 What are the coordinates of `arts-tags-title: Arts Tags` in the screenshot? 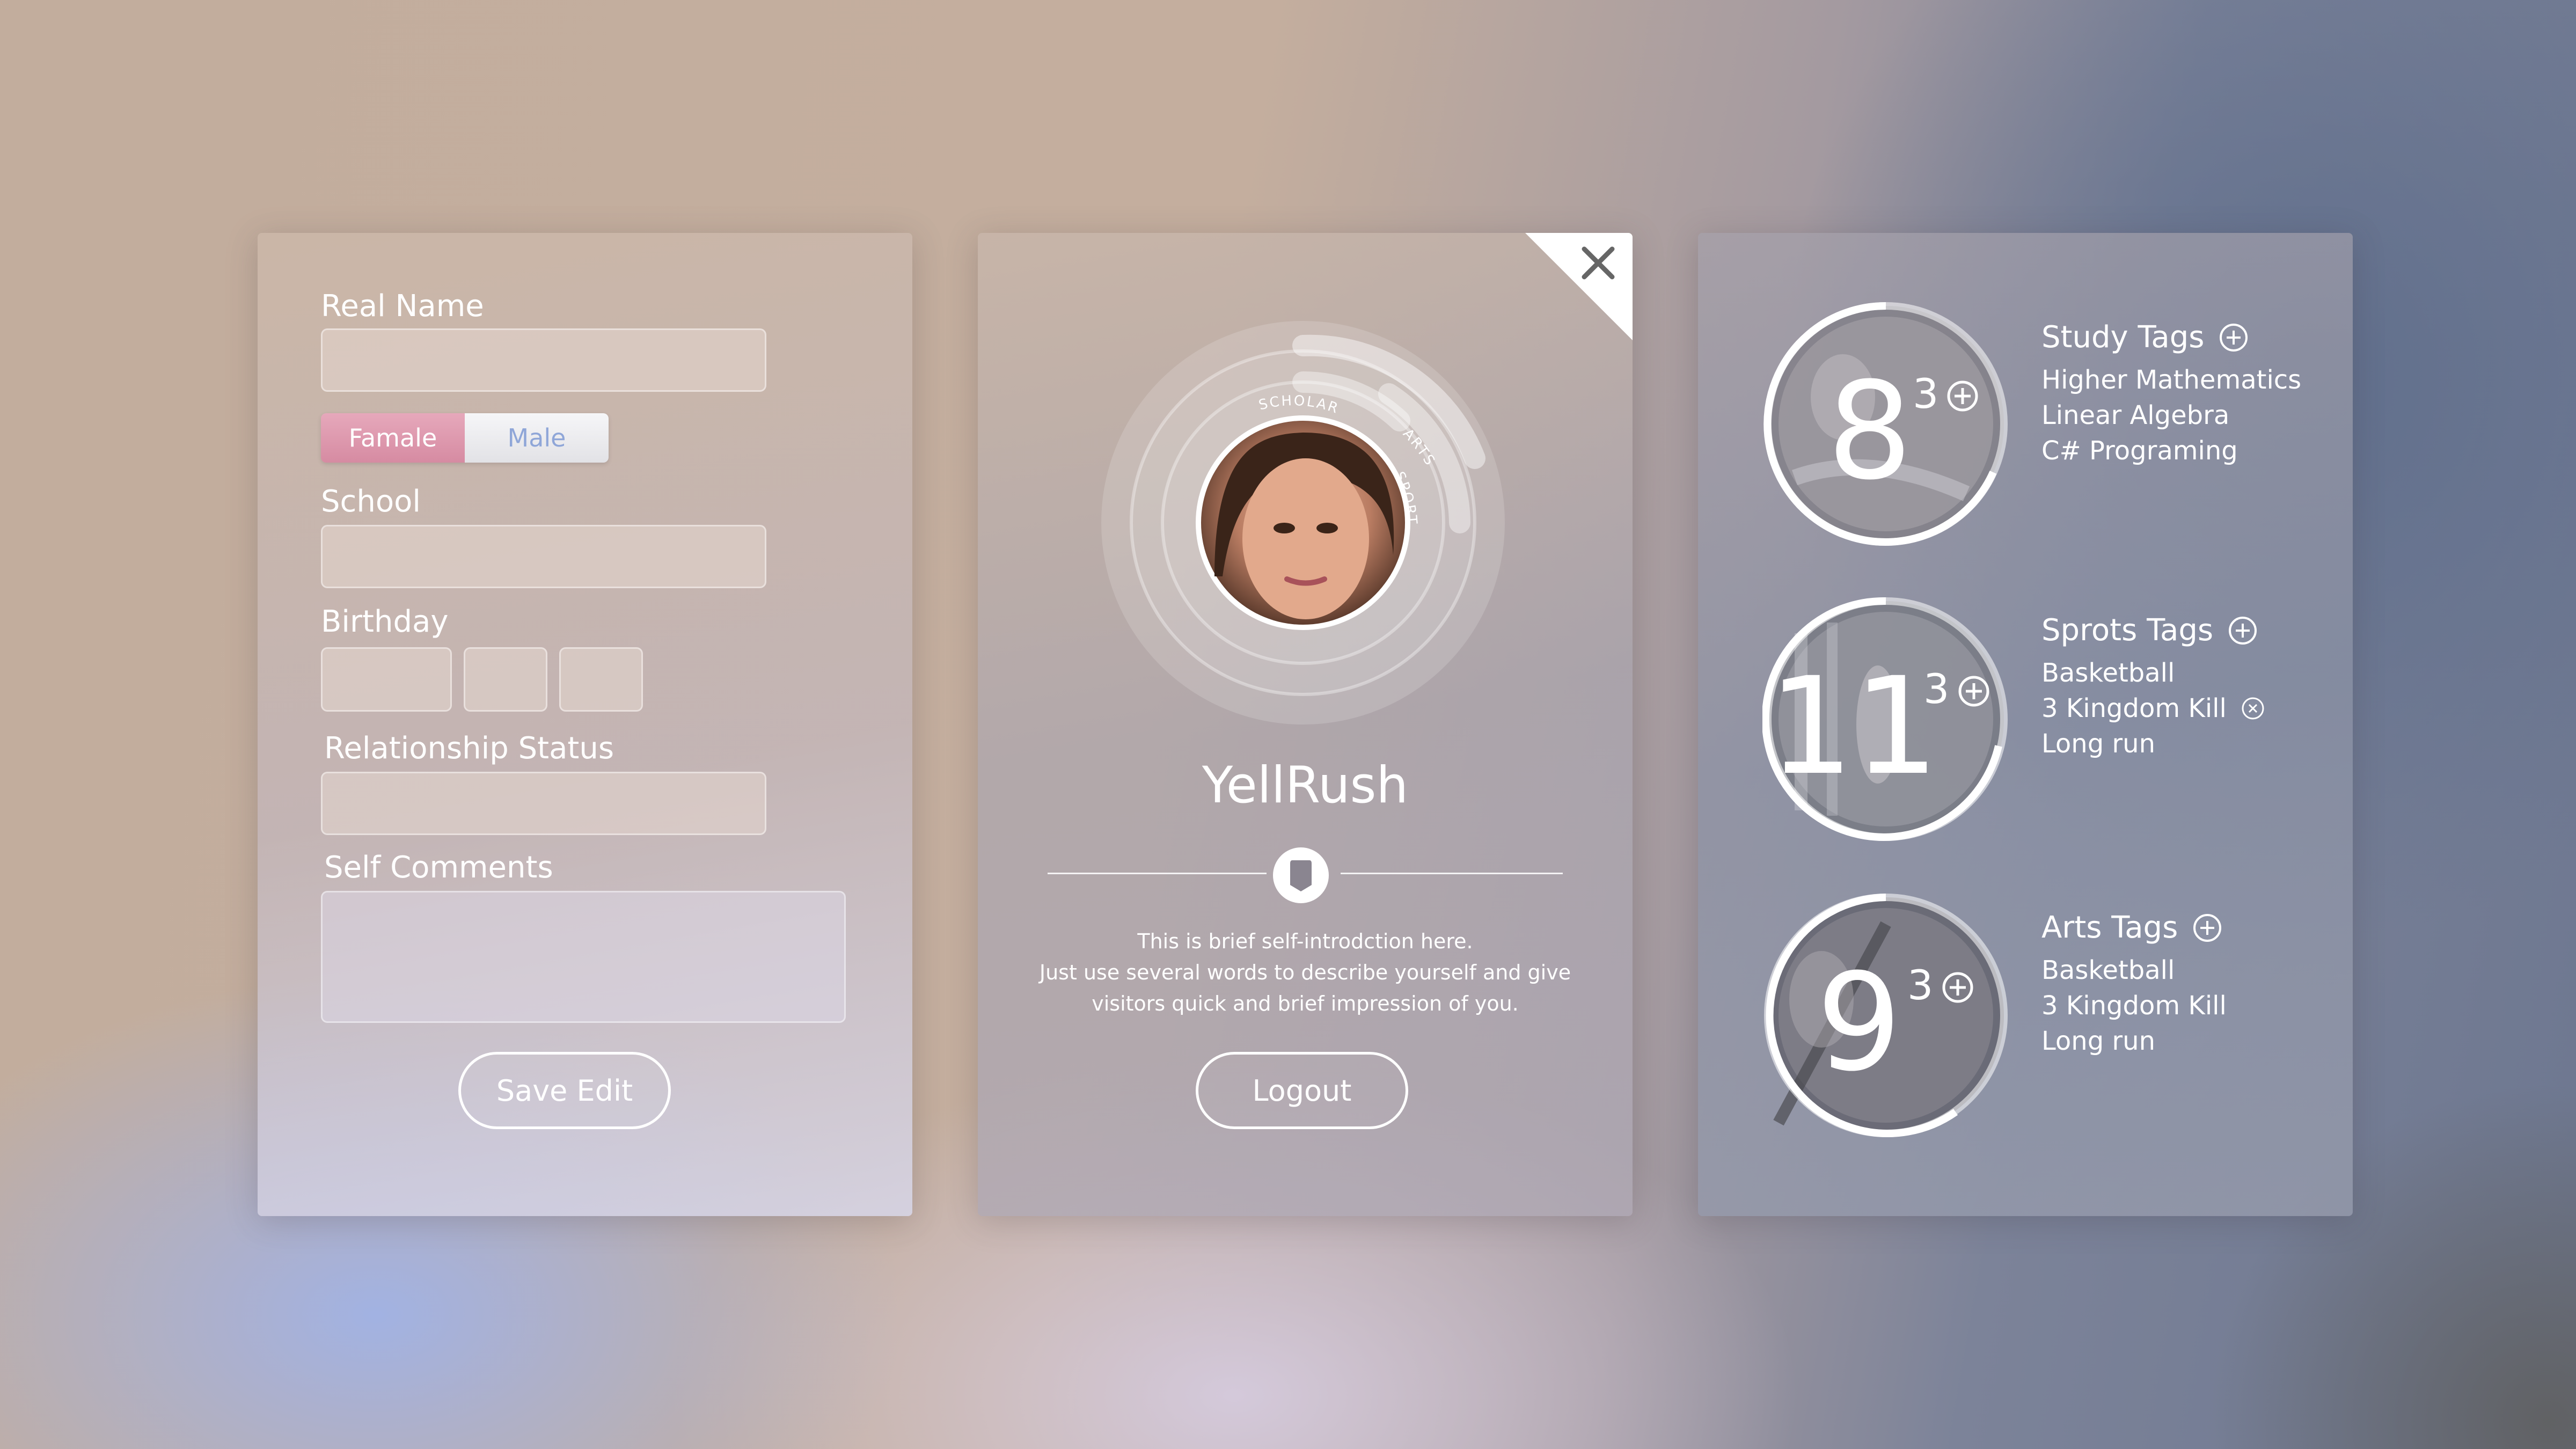 It's located at (2109, 927).